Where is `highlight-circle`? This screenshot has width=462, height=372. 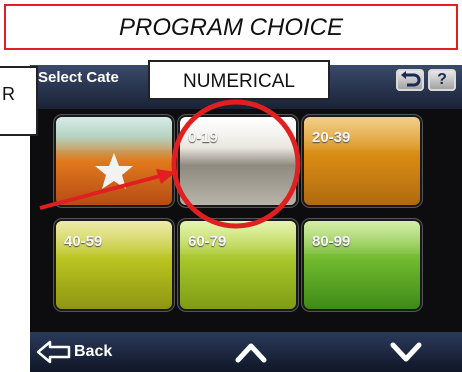
highlight-circle is located at coordinates (236, 164).